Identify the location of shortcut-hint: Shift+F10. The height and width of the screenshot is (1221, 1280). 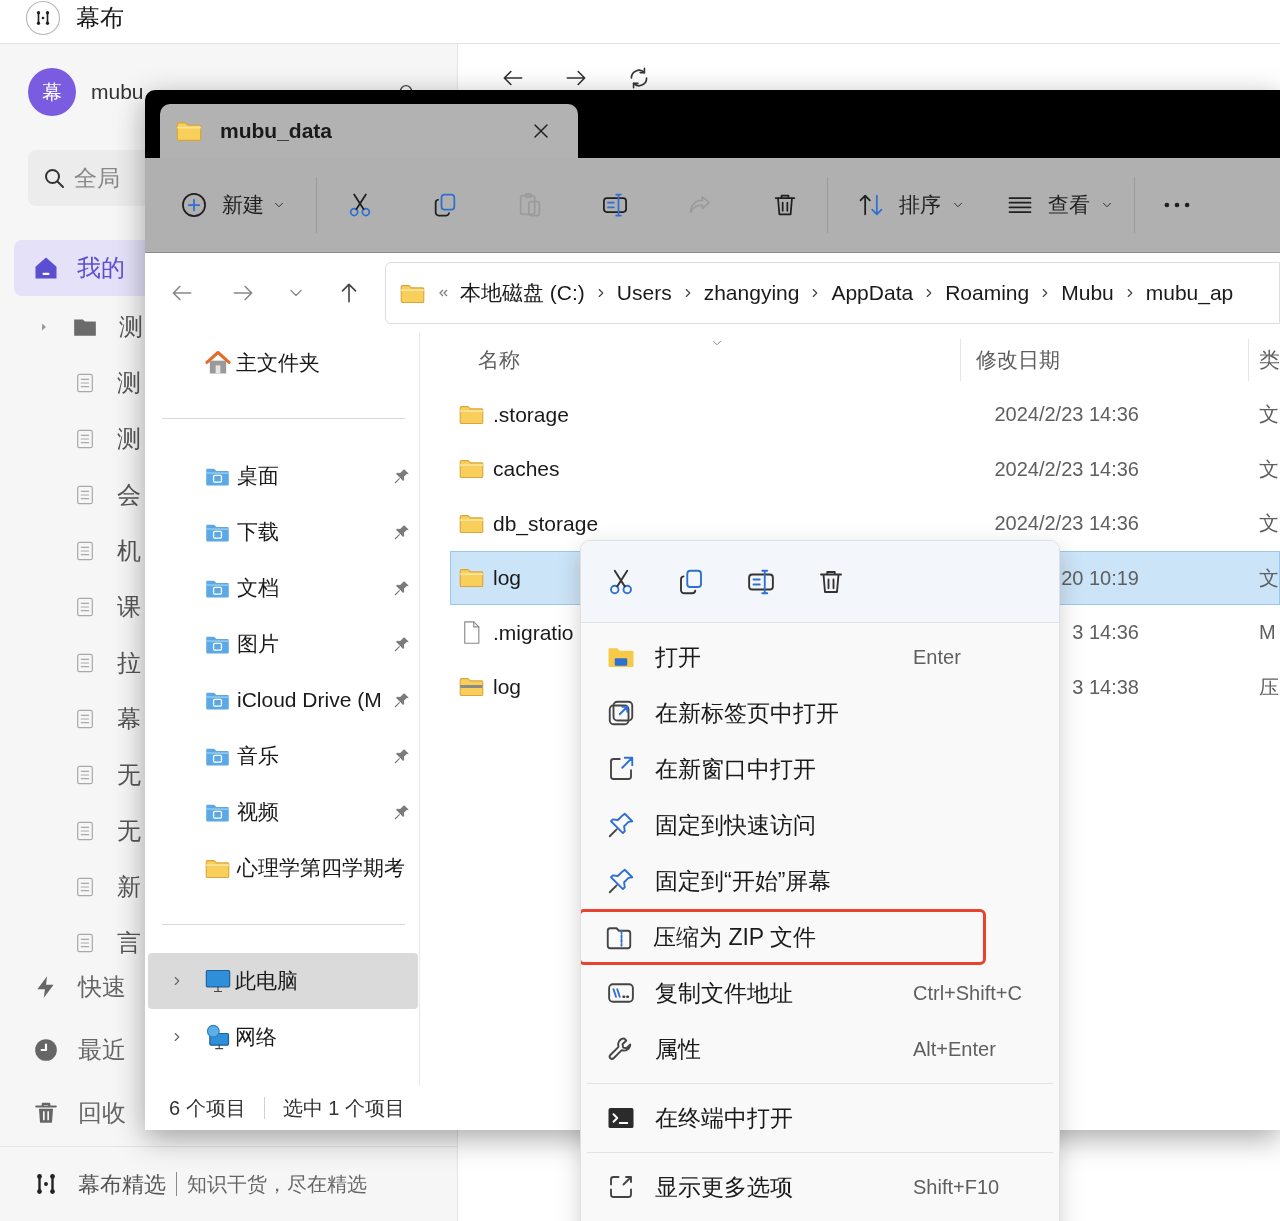
(957, 1187).